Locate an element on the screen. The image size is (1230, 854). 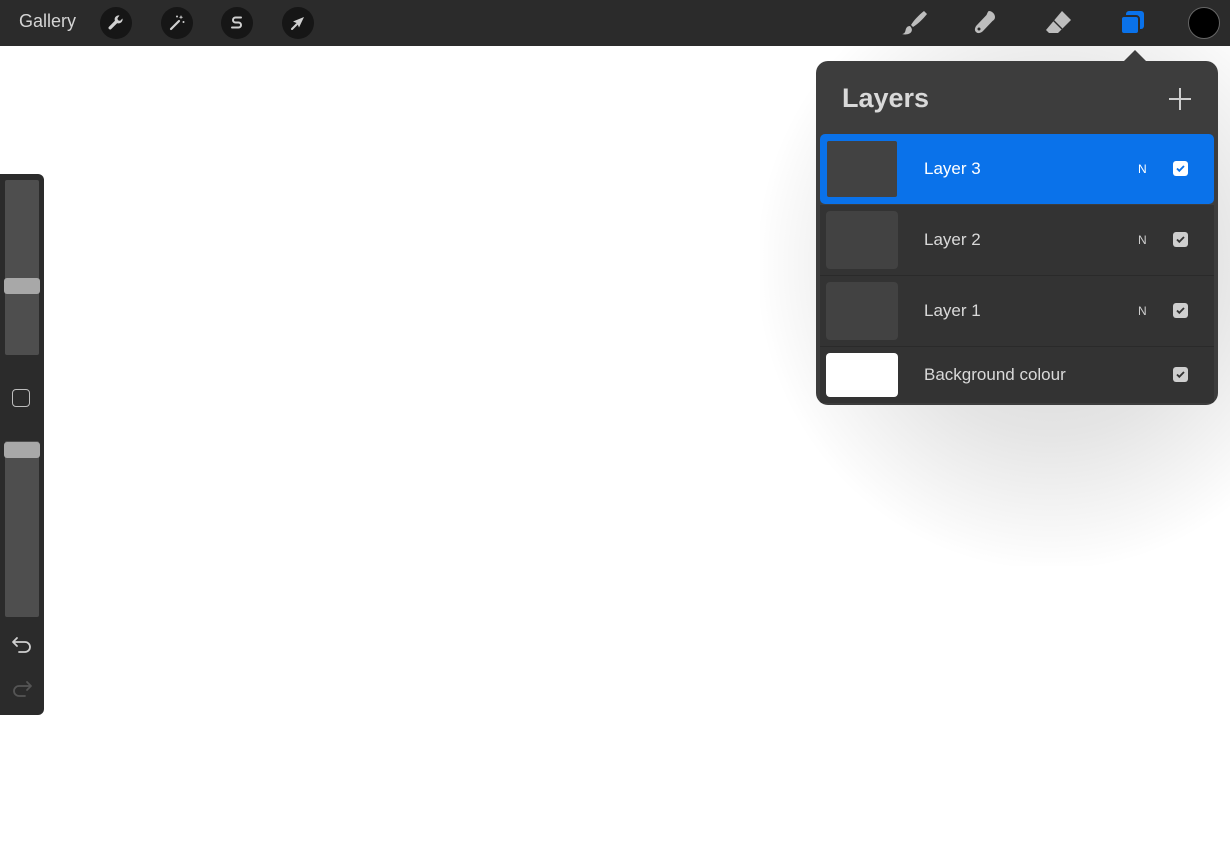
arrow-cursor-icon is located at coordinates (297, 23).